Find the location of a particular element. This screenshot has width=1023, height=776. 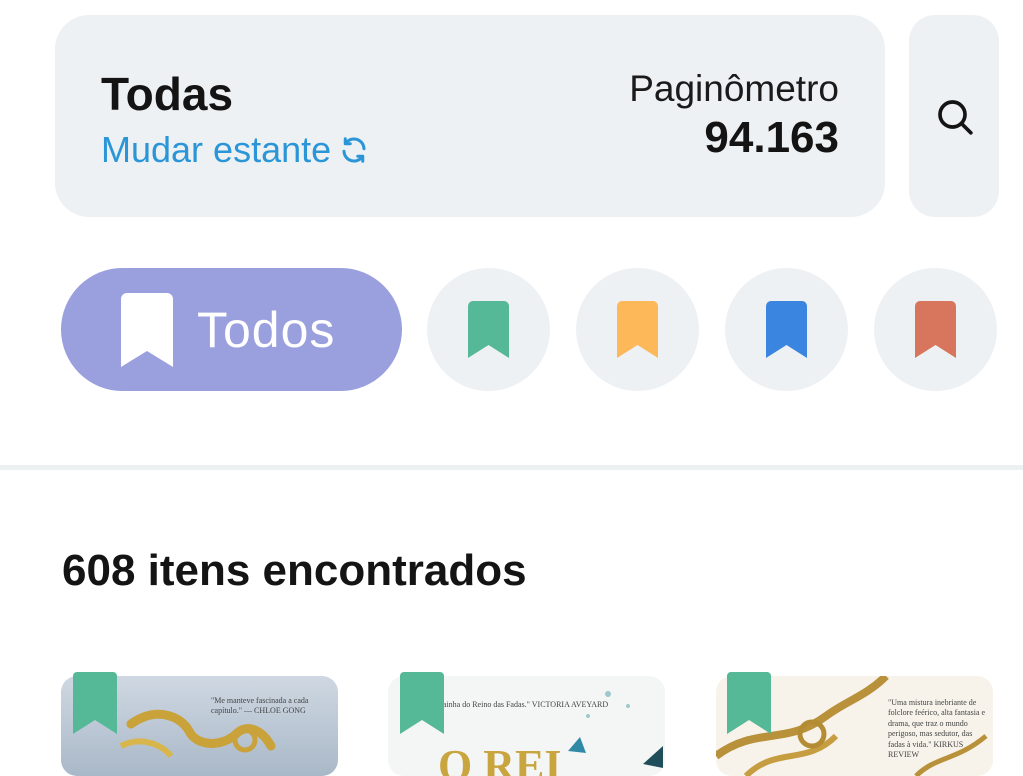

section-divider is located at coordinates (511, 467).